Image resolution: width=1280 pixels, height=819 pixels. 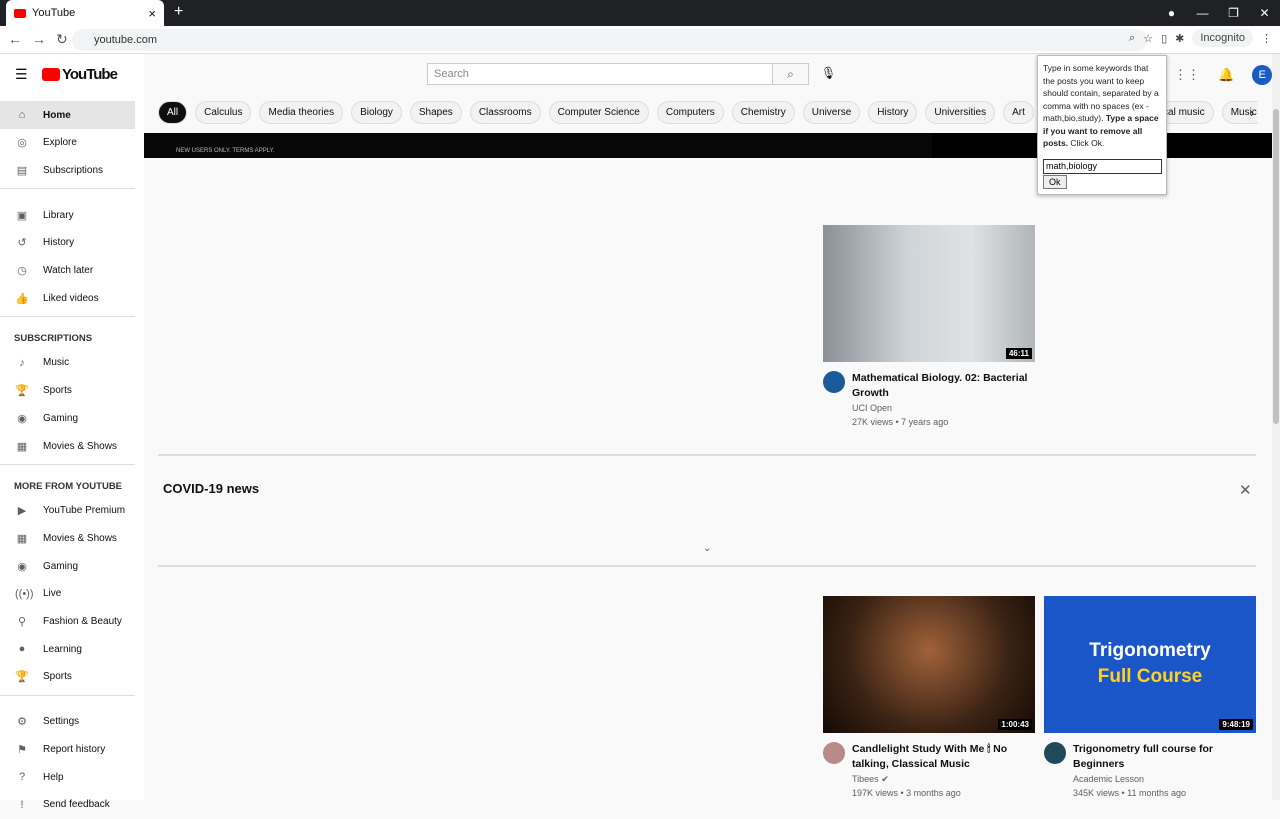 What do you see at coordinates (80, 74) in the screenshot?
I see `youtube-logo: YouTube` at bounding box center [80, 74].